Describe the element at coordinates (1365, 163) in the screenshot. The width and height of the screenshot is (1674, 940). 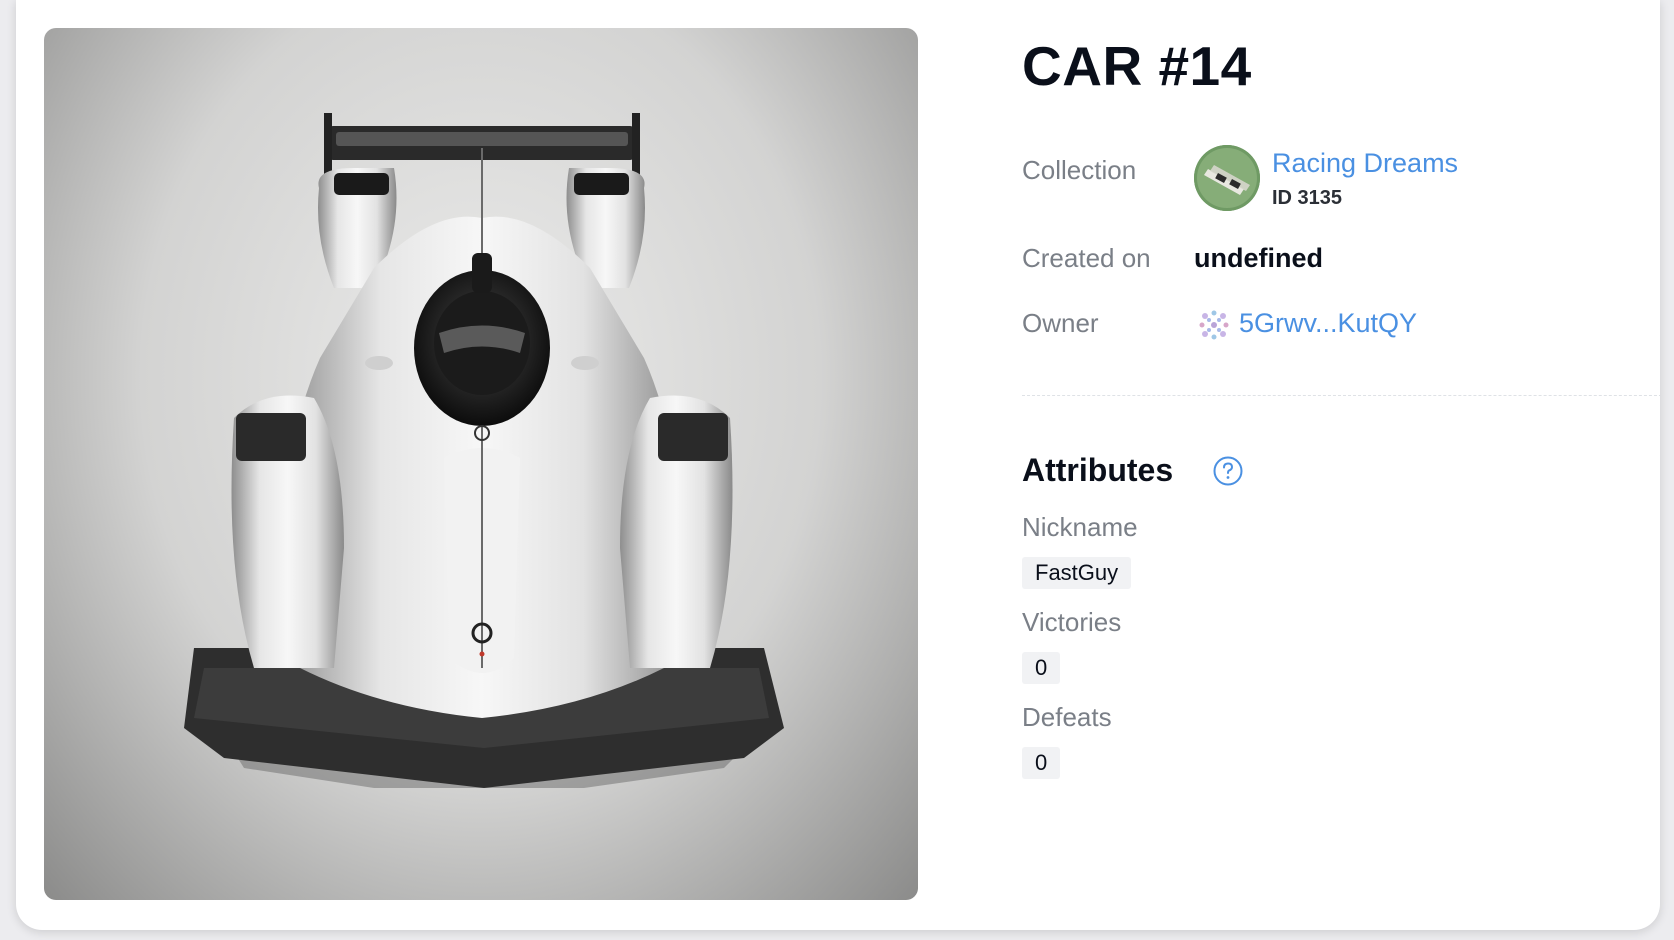
I see `collection-link: Racing Dreams` at that location.